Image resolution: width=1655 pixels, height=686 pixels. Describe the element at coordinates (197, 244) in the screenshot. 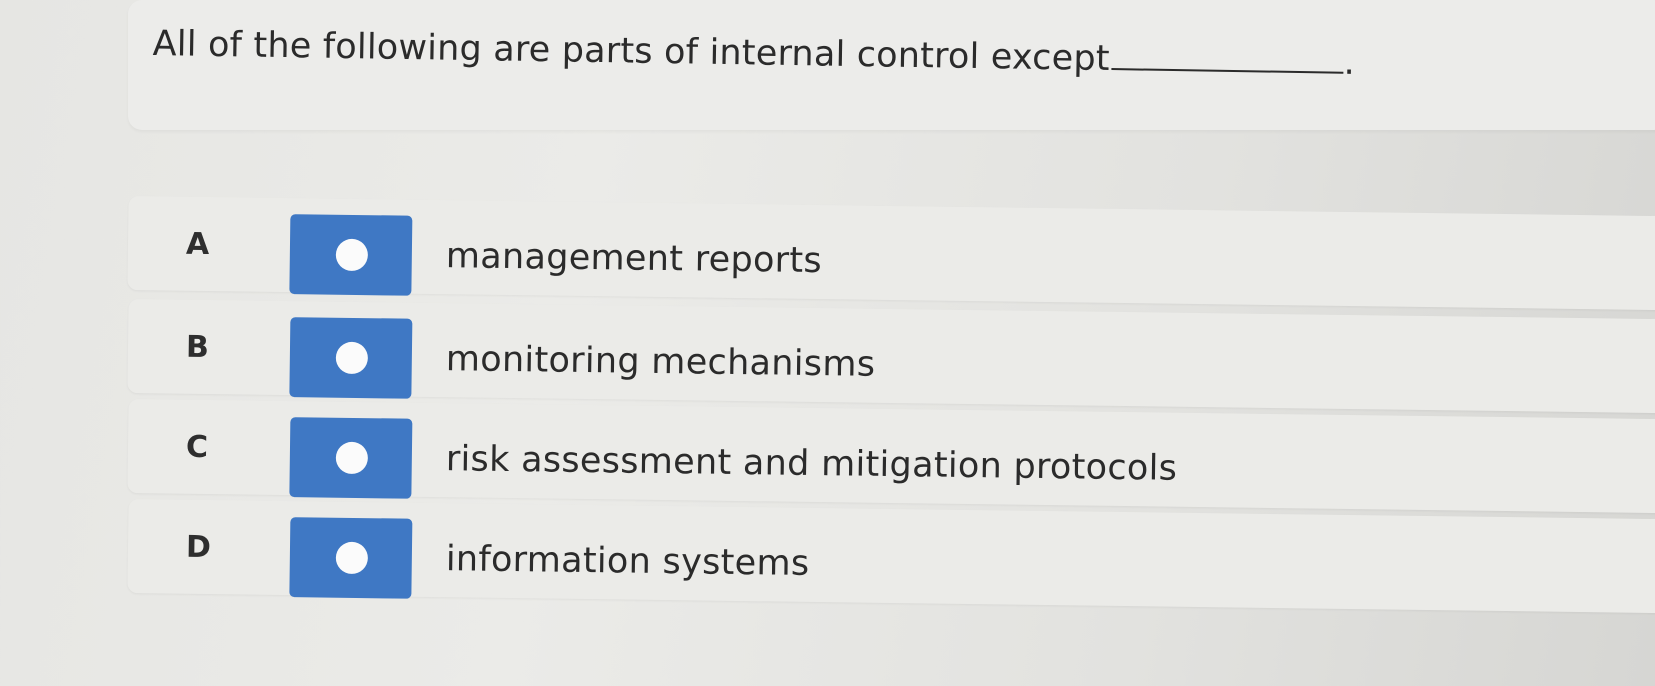

I see `answer-letter: A` at that location.